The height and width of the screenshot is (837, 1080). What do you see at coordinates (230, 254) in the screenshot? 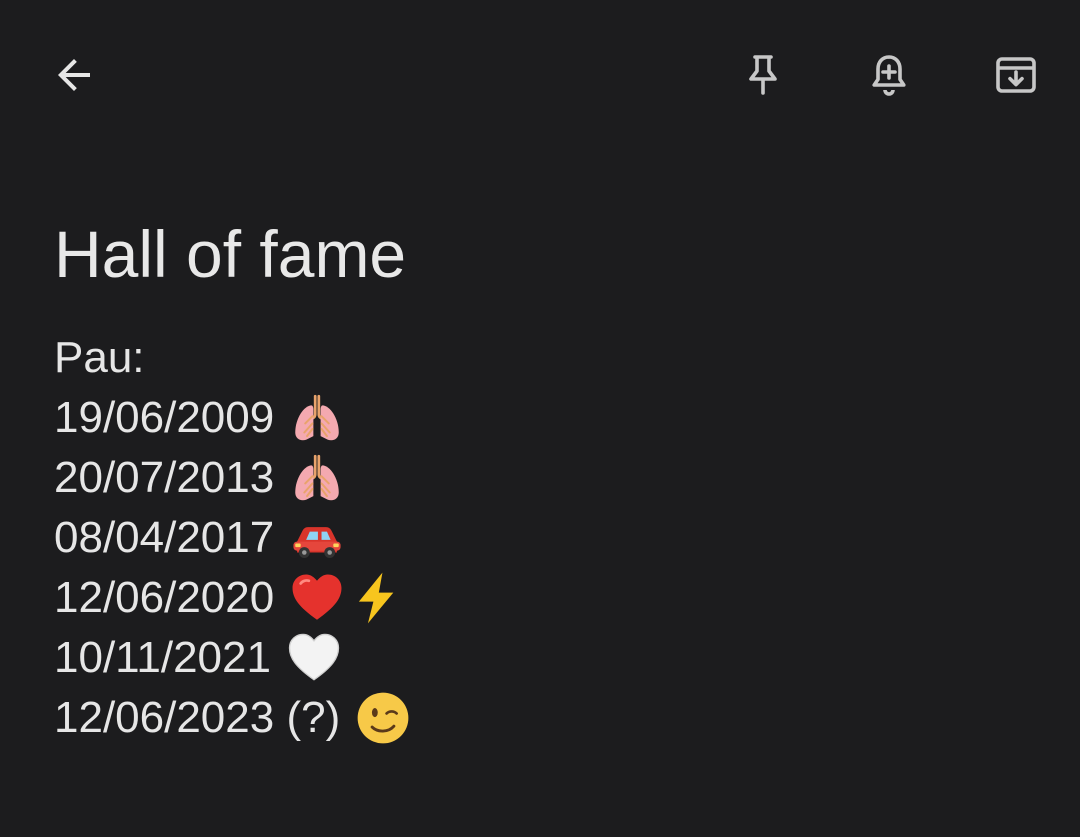
I see `note-title: Hall of fame` at bounding box center [230, 254].